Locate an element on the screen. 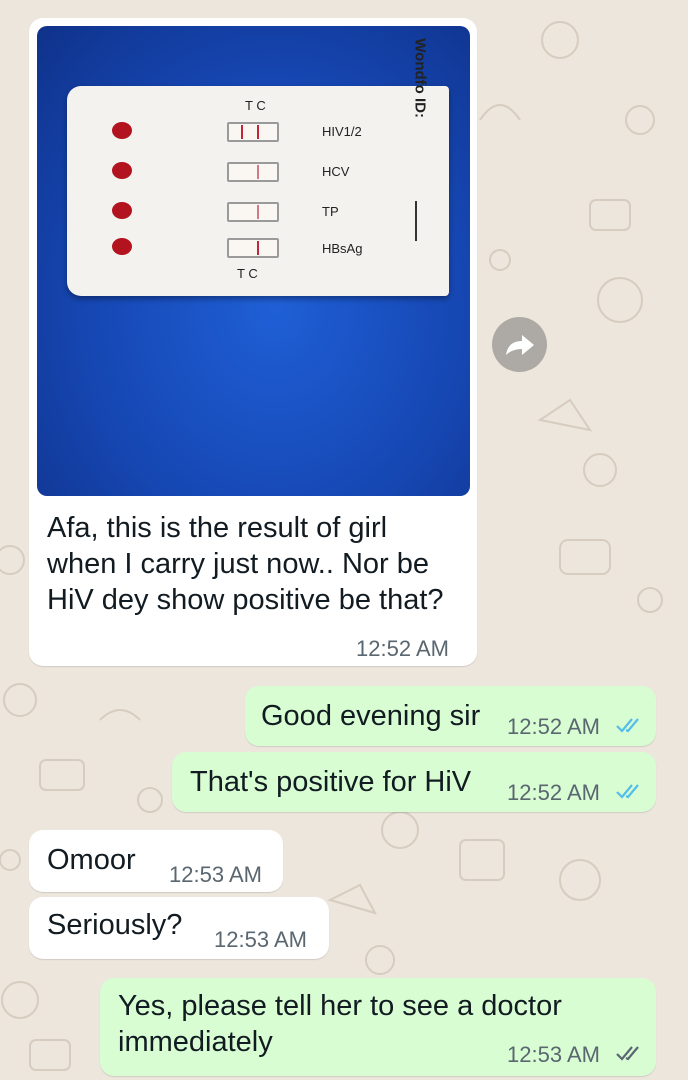  outgoing-message: Good evening sir 12:52 AM is located at coordinates (450, 716).